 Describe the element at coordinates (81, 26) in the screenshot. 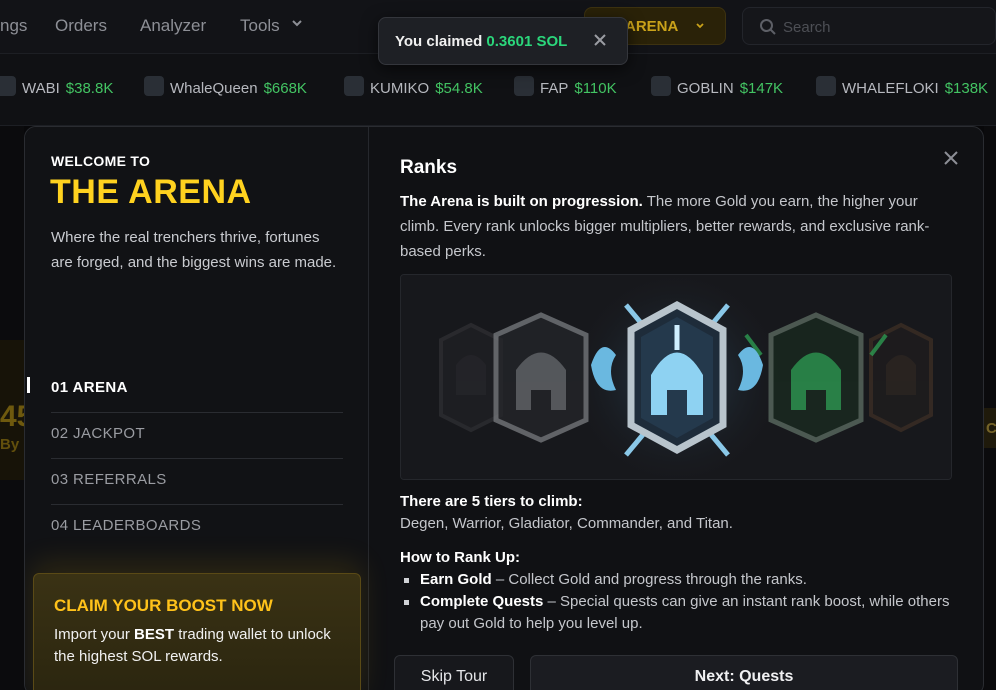

I see `nav-item-orders: Orders` at that location.